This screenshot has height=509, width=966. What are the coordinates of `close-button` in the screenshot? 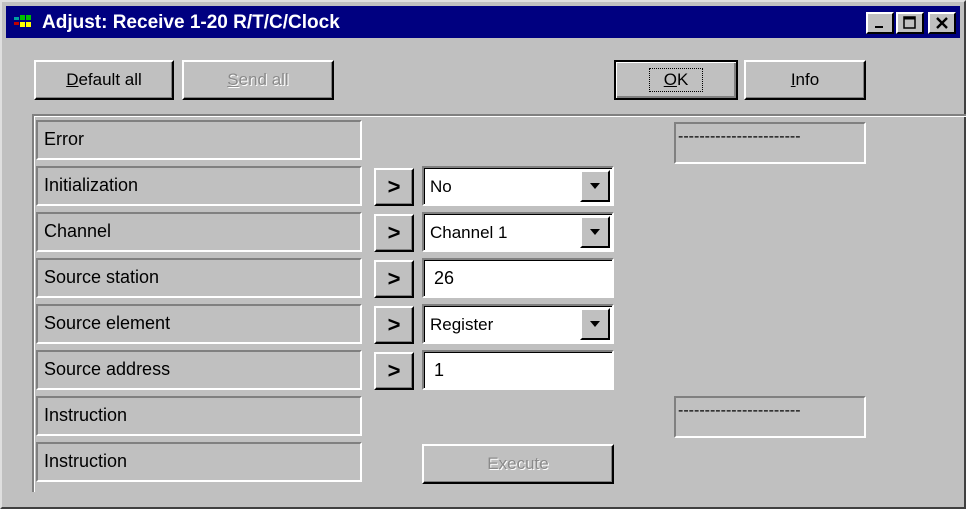 It's located at (942, 23).